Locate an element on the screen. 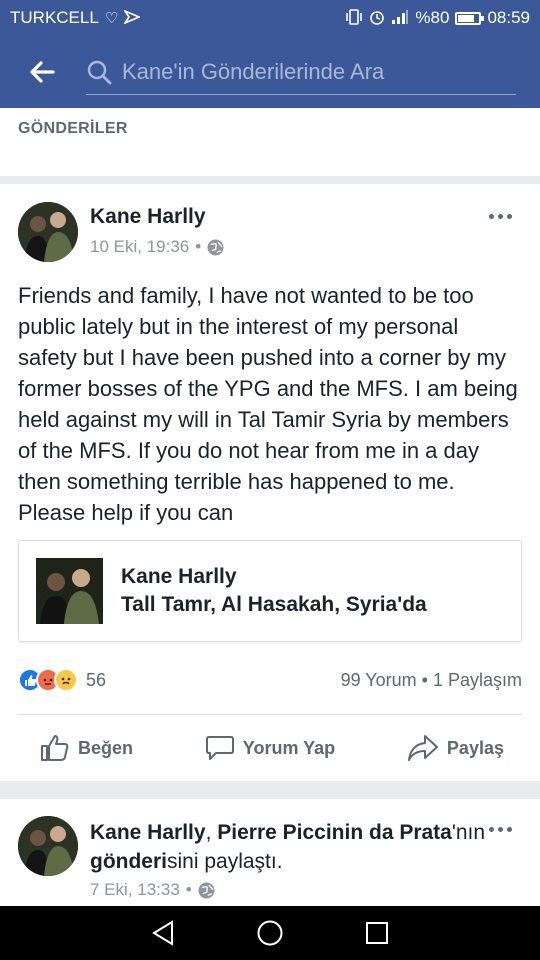 The image size is (540, 960). search-box is located at coordinates (301, 72).